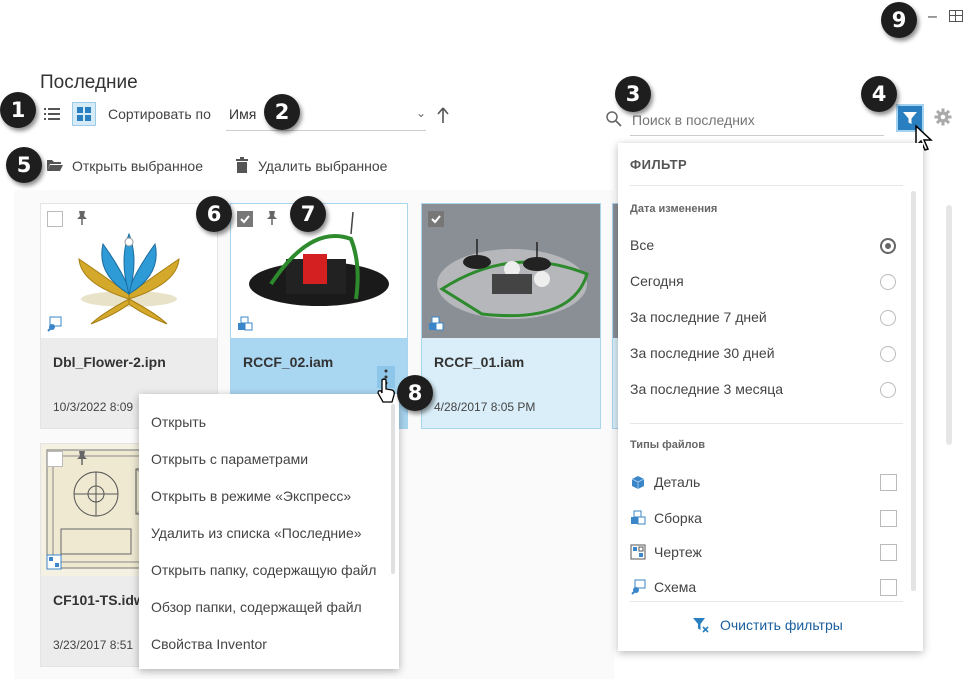  What do you see at coordinates (678, 552) in the screenshot?
I see `type-drawing-label: Чертеж` at bounding box center [678, 552].